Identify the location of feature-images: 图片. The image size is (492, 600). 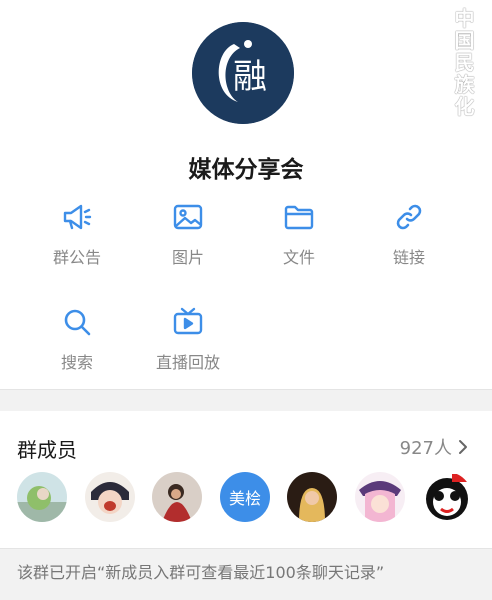
(188, 234).